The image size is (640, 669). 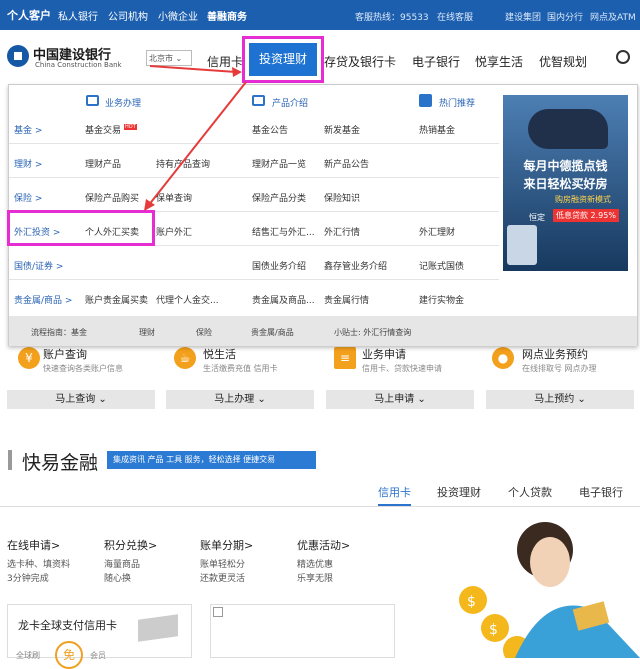 What do you see at coordinates (130, 545) in the screenshot?
I see `feature-points: 积分兑换>` at bounding box center [130, 545].